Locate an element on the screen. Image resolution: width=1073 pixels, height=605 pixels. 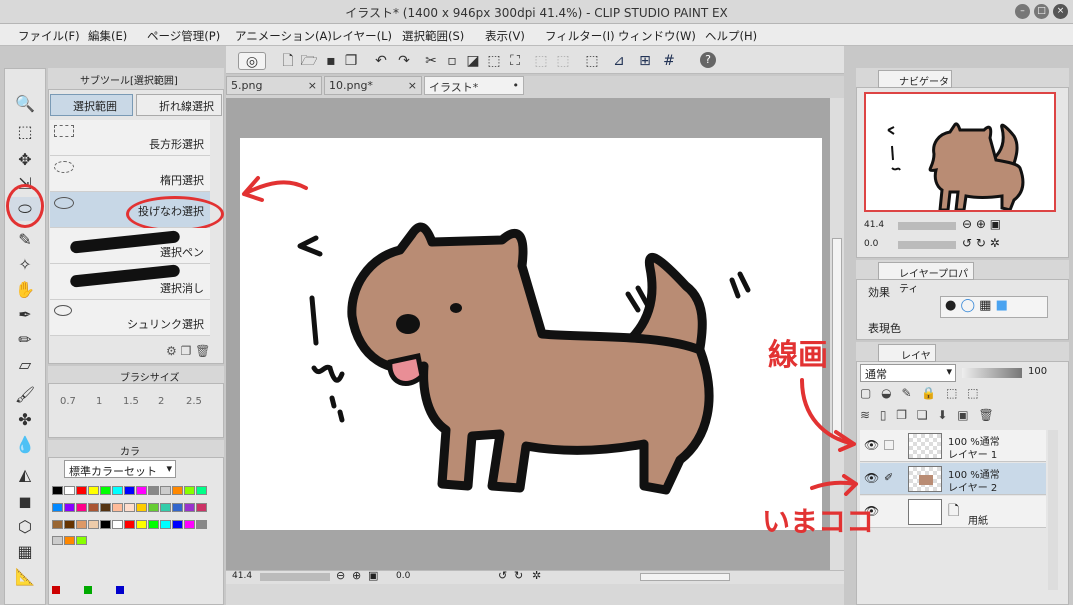
layer-lock-box is located at coordinates (889, 445).